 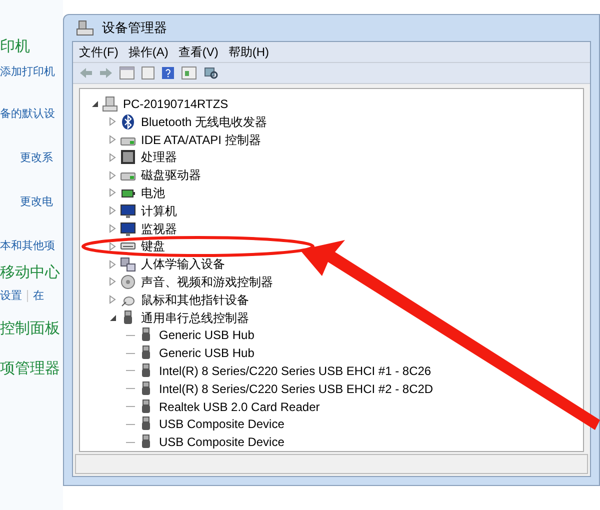 What do you see at coordinates (128, 157) in the screenshot?
I see `chip-icon` at bounding box center [128, 157].